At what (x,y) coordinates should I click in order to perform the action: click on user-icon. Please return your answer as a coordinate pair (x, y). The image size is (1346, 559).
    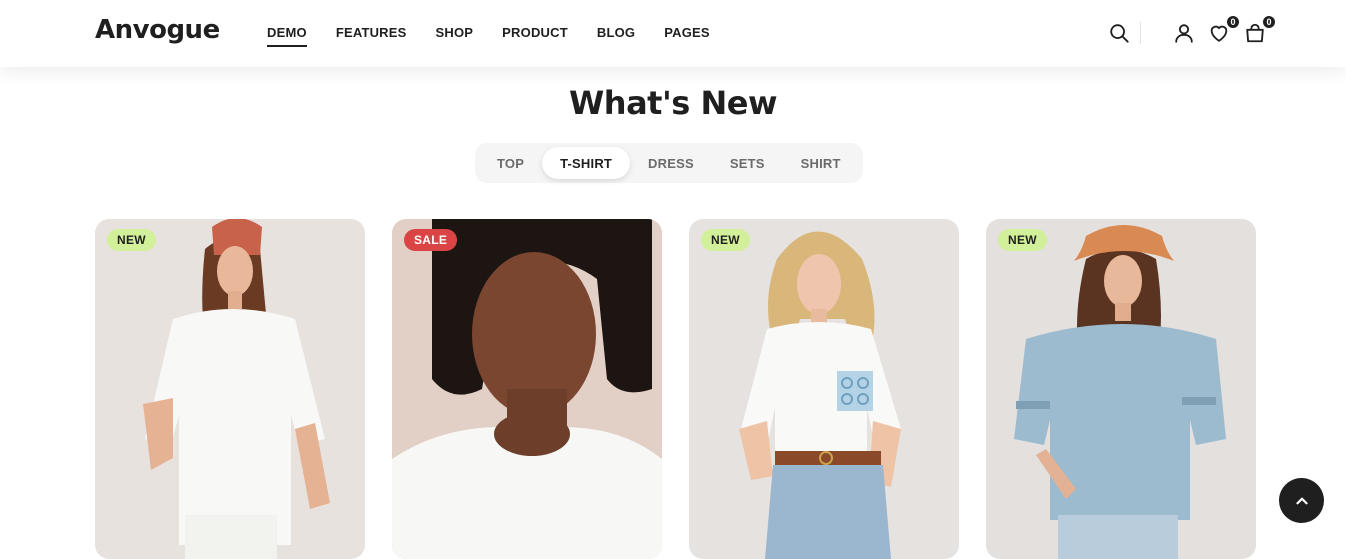
    Looking at the image, I should click on (1185, 34).